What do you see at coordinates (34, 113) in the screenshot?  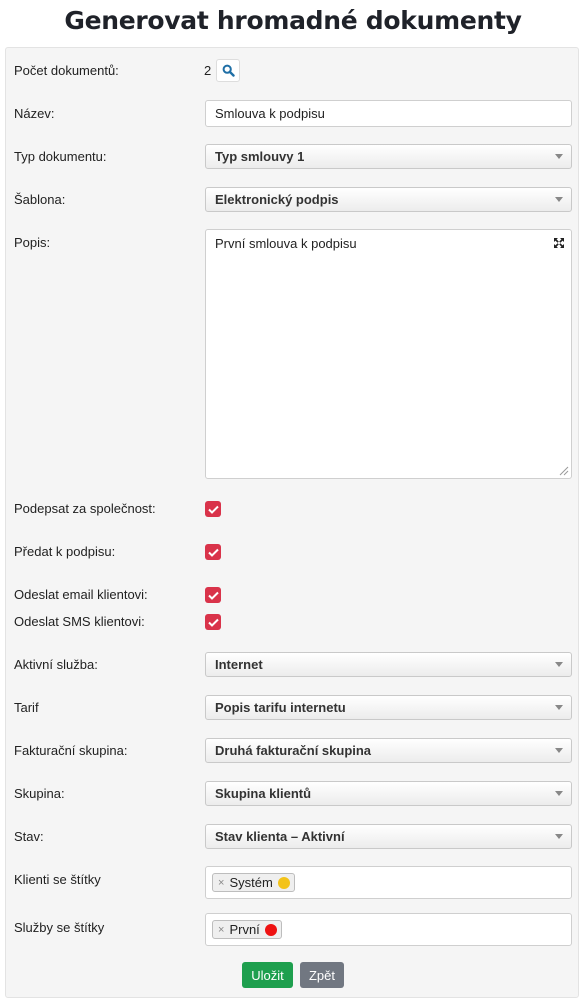 I see `name-label: Název:` at bounding box center [34, 113].